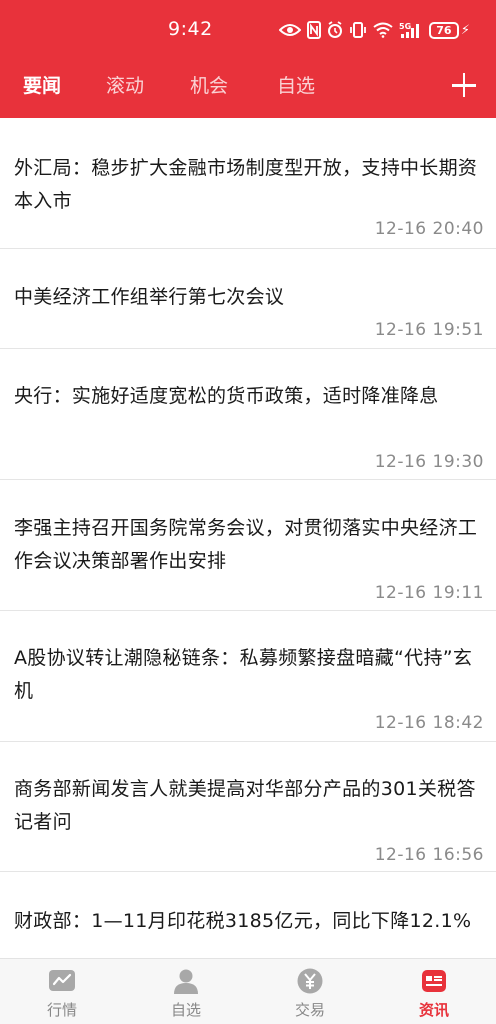  What do you see at coordinates (62, 993) in the screenshot?
I see `nav-market: 行情` at bounding box center [62, 993].